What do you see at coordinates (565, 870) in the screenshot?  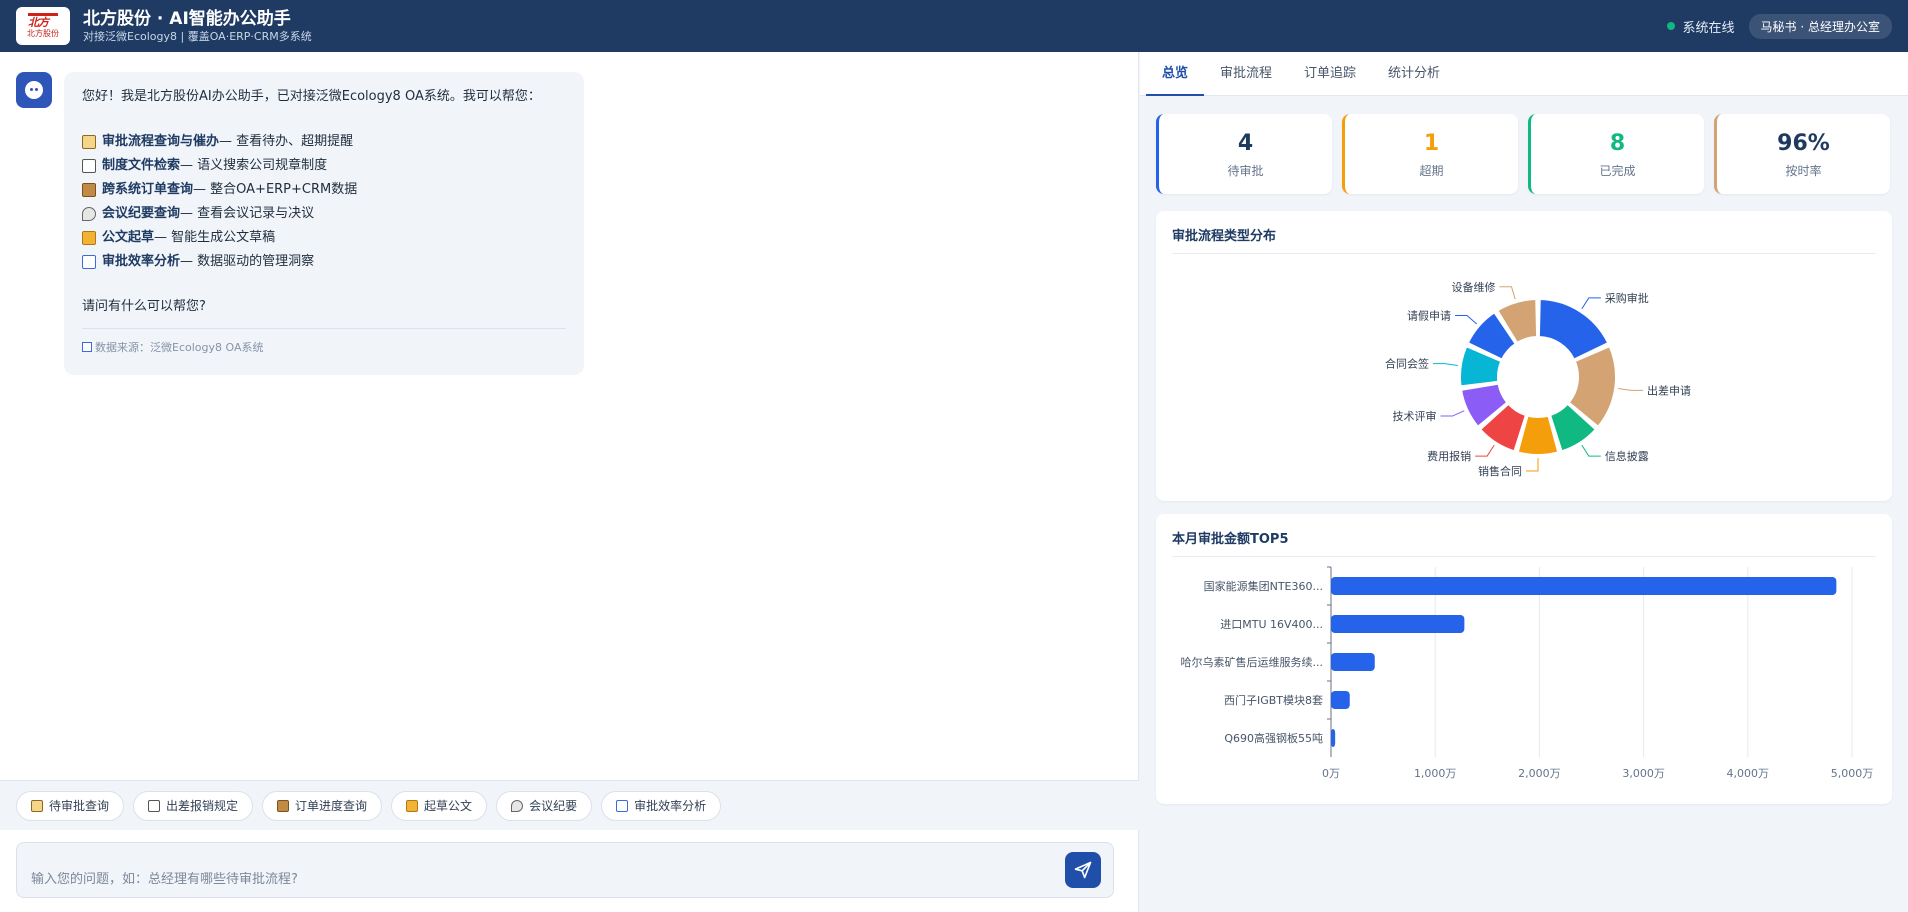 I see `chat-input-box` at bounding box center [565, 870].